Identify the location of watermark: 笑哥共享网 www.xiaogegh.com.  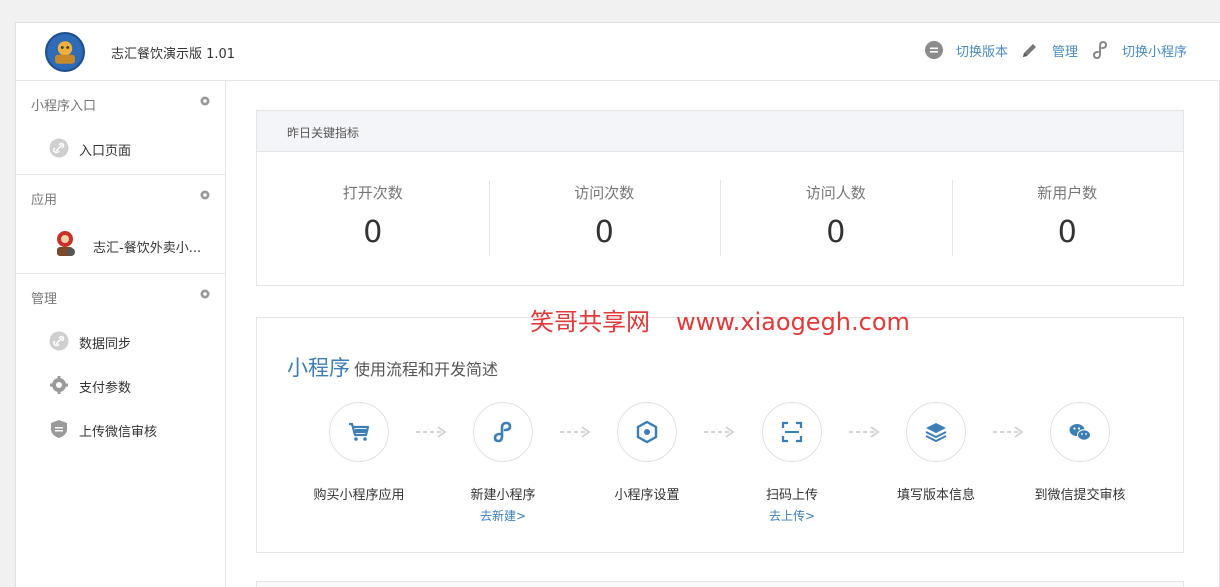
(720, 319).